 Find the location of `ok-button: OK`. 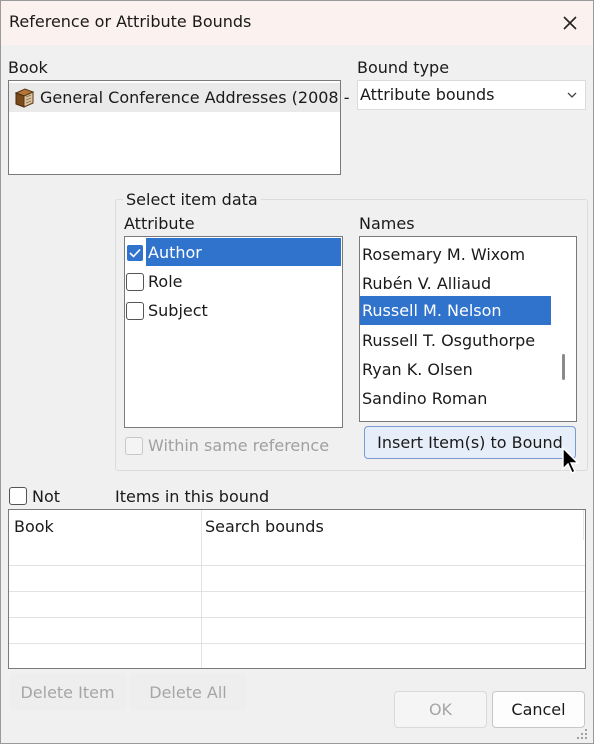

ok-button: OK is located at coordinates (440, 709).